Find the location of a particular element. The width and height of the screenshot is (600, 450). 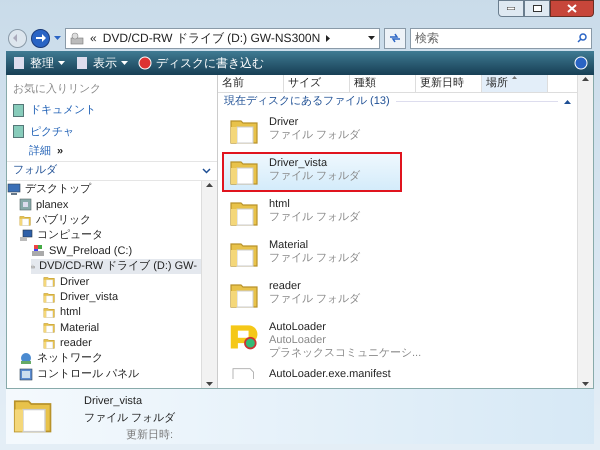

column-header: サイズ is located at coordinates (317, 83).